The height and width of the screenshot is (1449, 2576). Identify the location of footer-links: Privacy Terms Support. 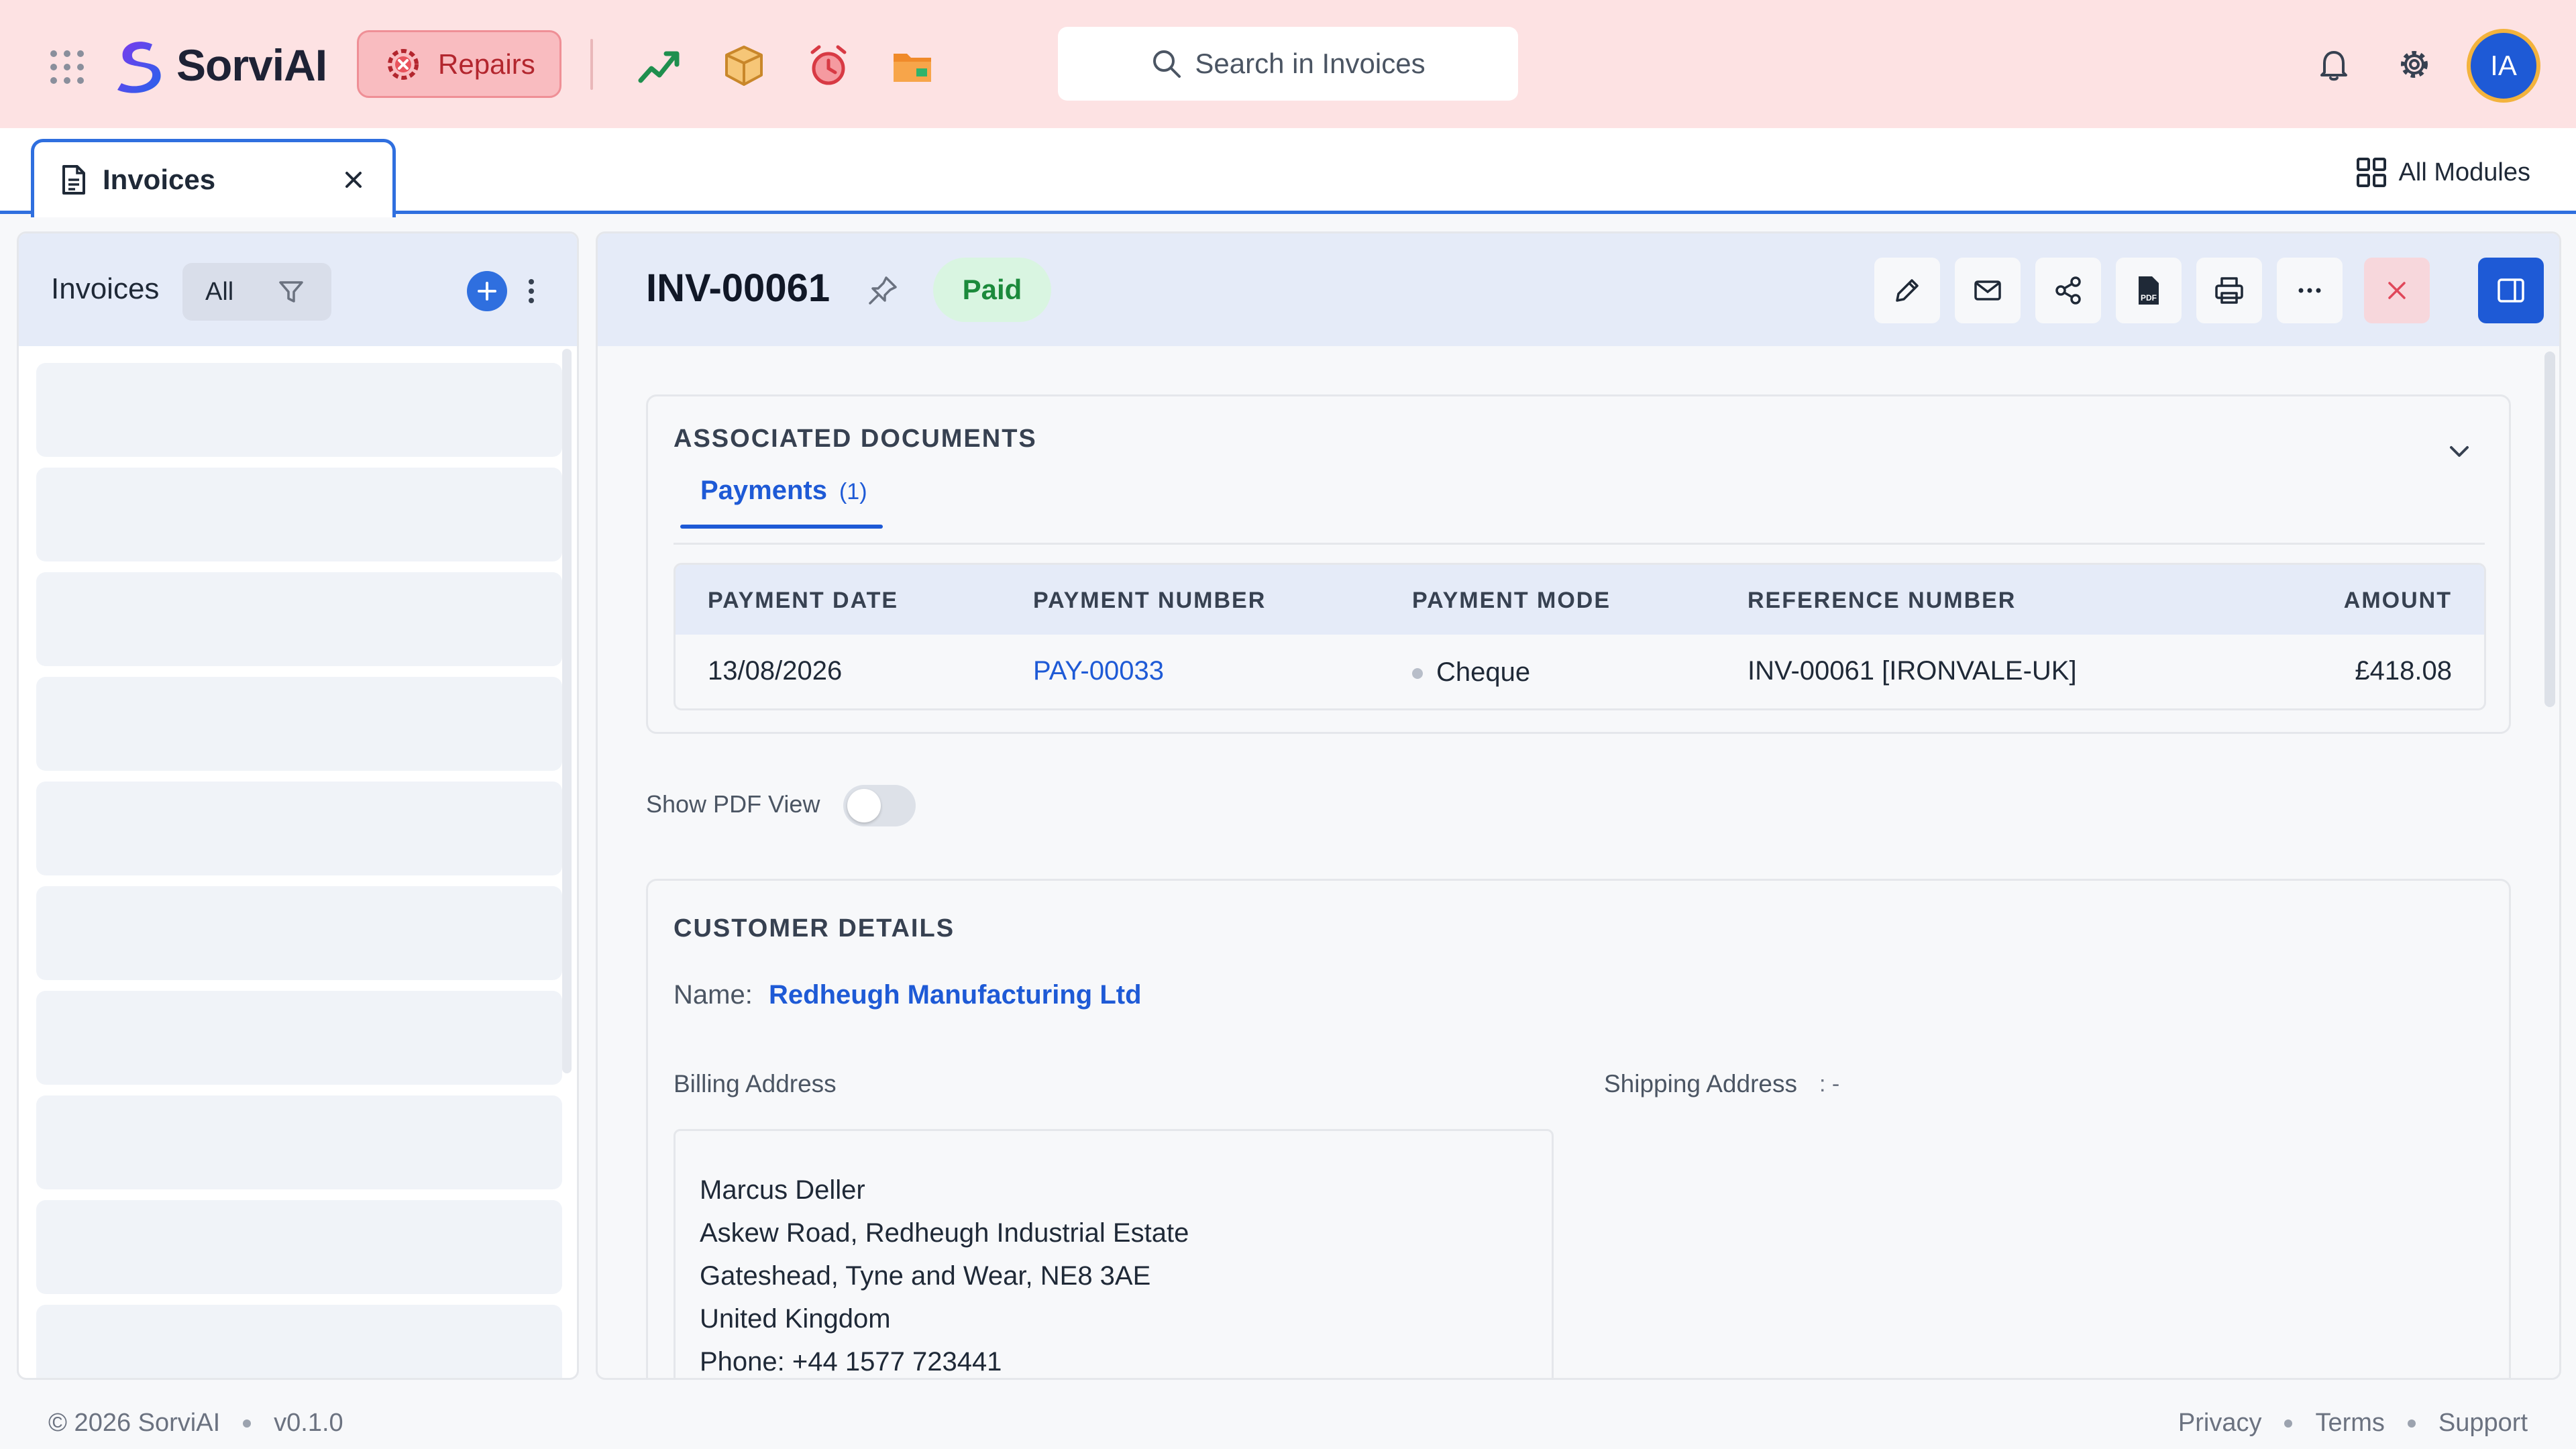
(2353, 1423).